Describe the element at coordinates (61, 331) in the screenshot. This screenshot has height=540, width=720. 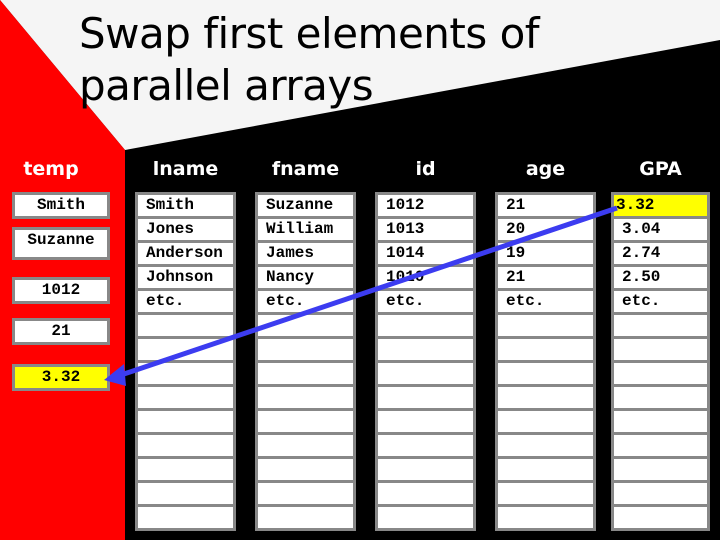
I see `temp-box: 21` at that location.